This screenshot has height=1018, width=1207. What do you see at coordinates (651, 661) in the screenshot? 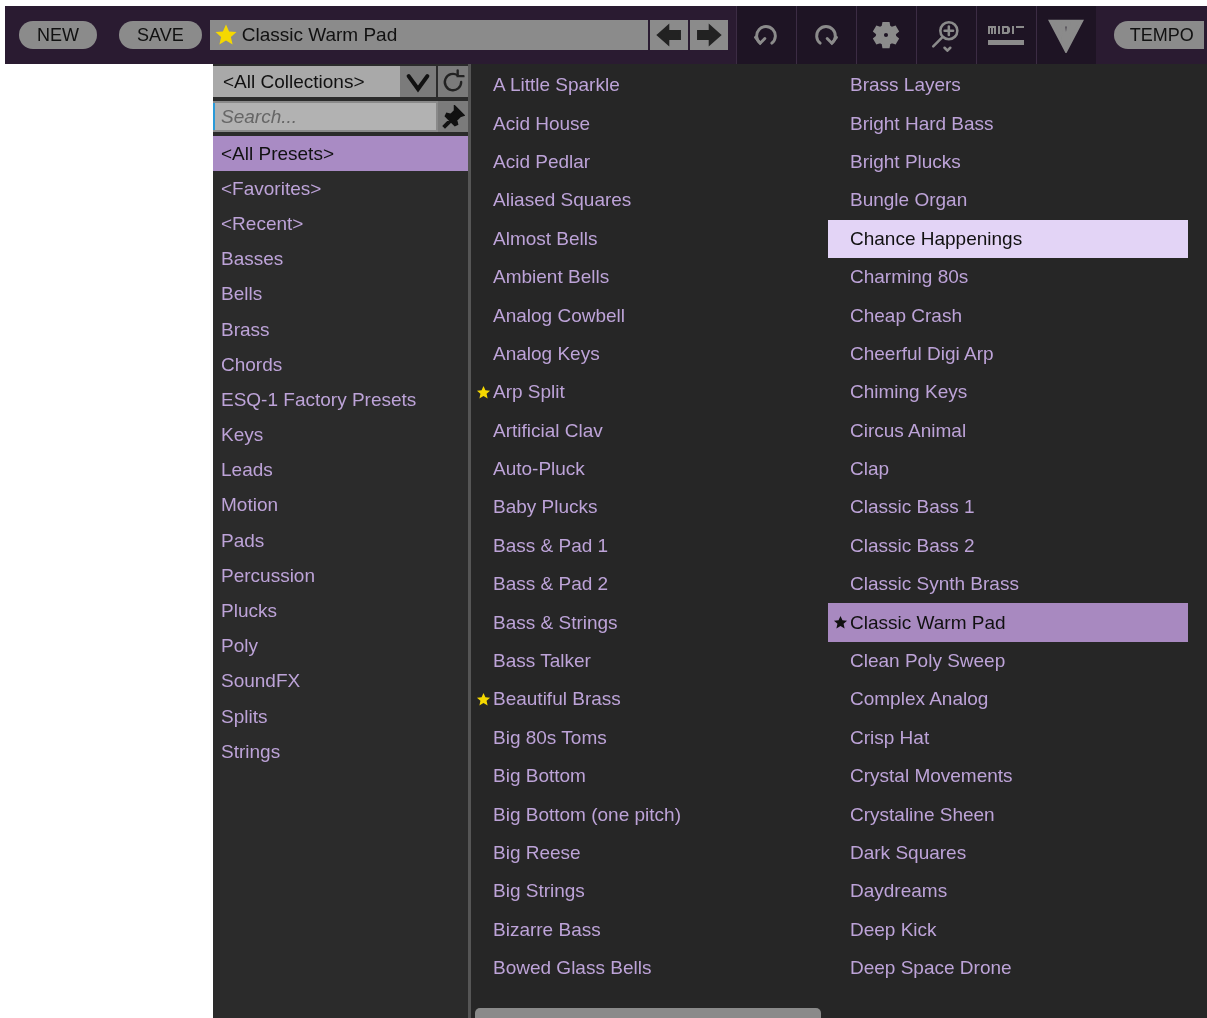
I see `preset-item: Bass Talker` at bounding box center [651, 661].